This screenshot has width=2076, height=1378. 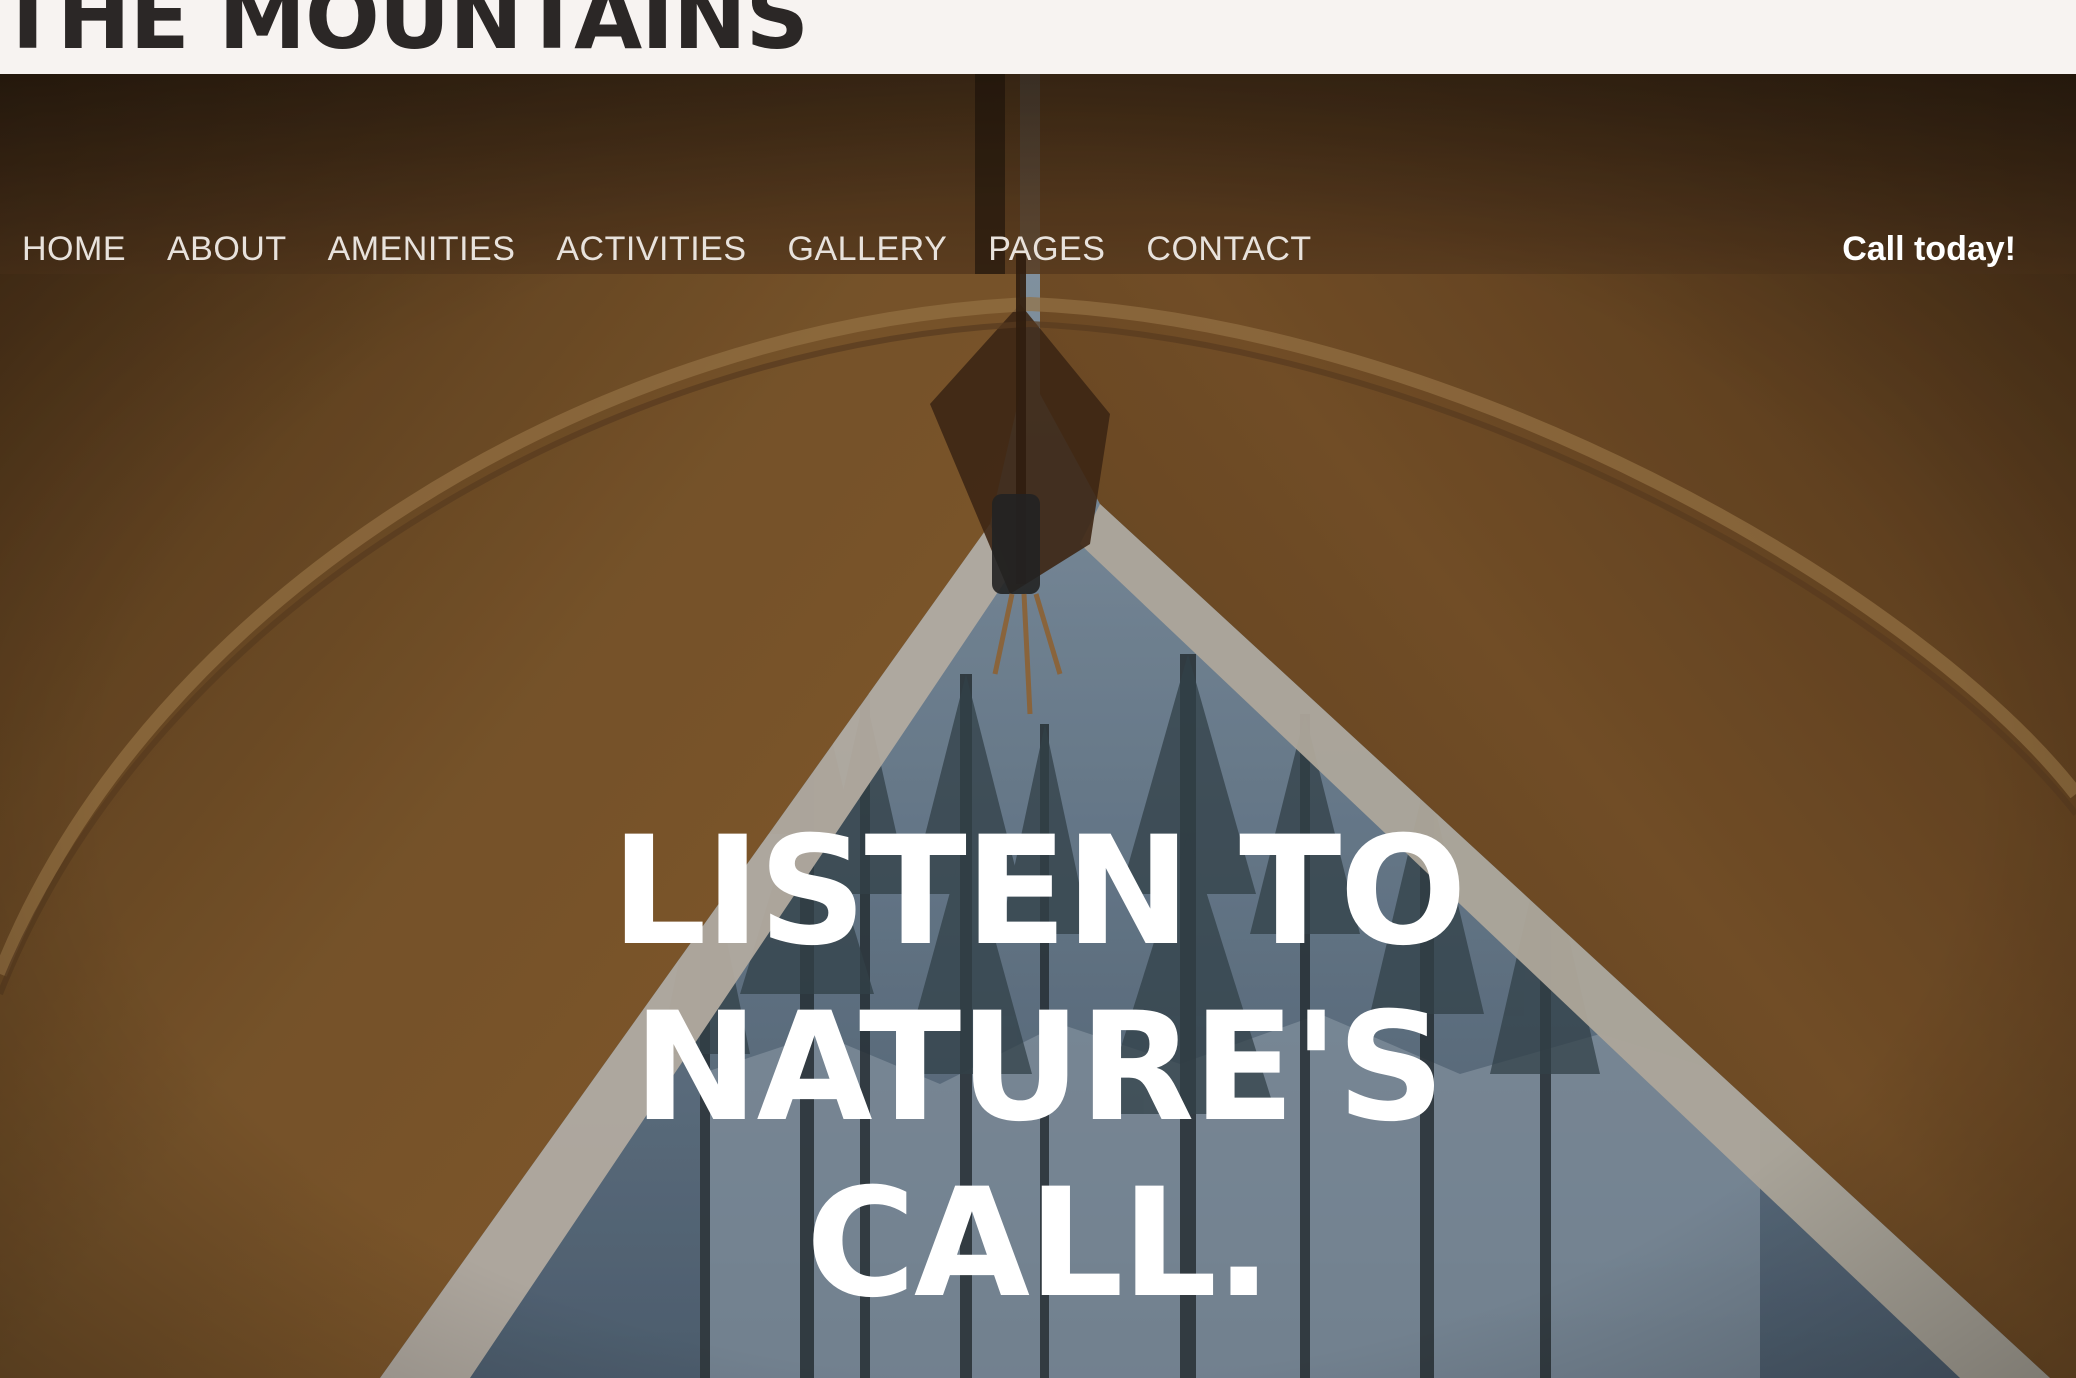 I want to click on site-header: THE MOUNTAINS, so click(x=1038, y=37).